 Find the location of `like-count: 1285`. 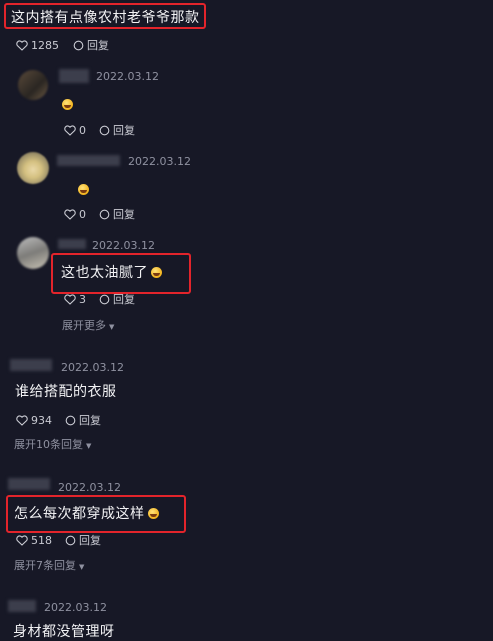

like-count: 1285 is located at coordinates (45, 45).